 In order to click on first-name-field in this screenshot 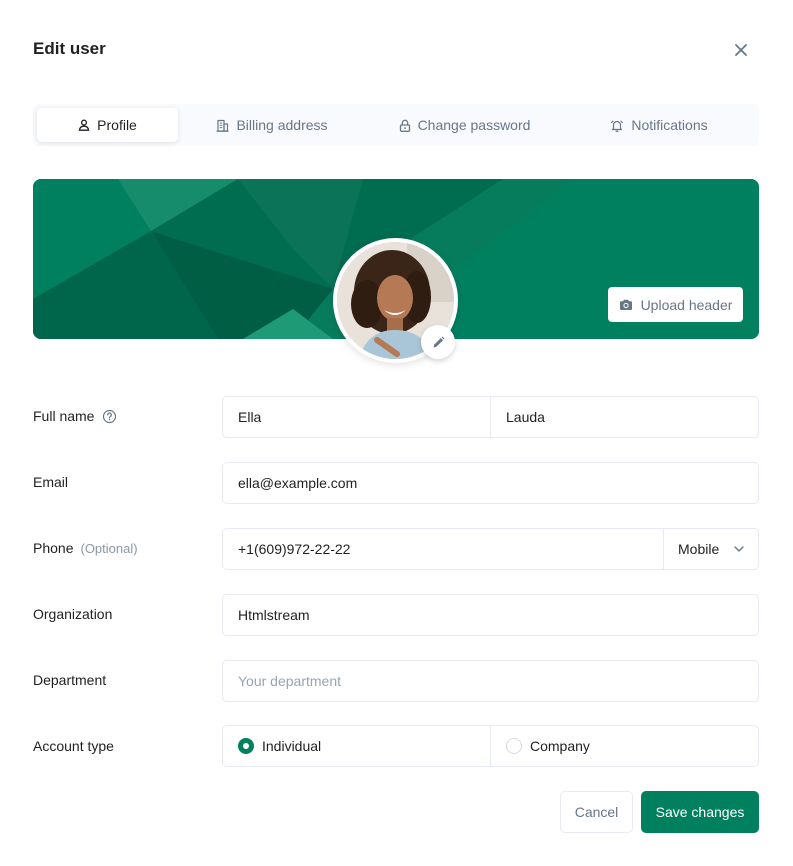, I will do `click(356, 417)`.